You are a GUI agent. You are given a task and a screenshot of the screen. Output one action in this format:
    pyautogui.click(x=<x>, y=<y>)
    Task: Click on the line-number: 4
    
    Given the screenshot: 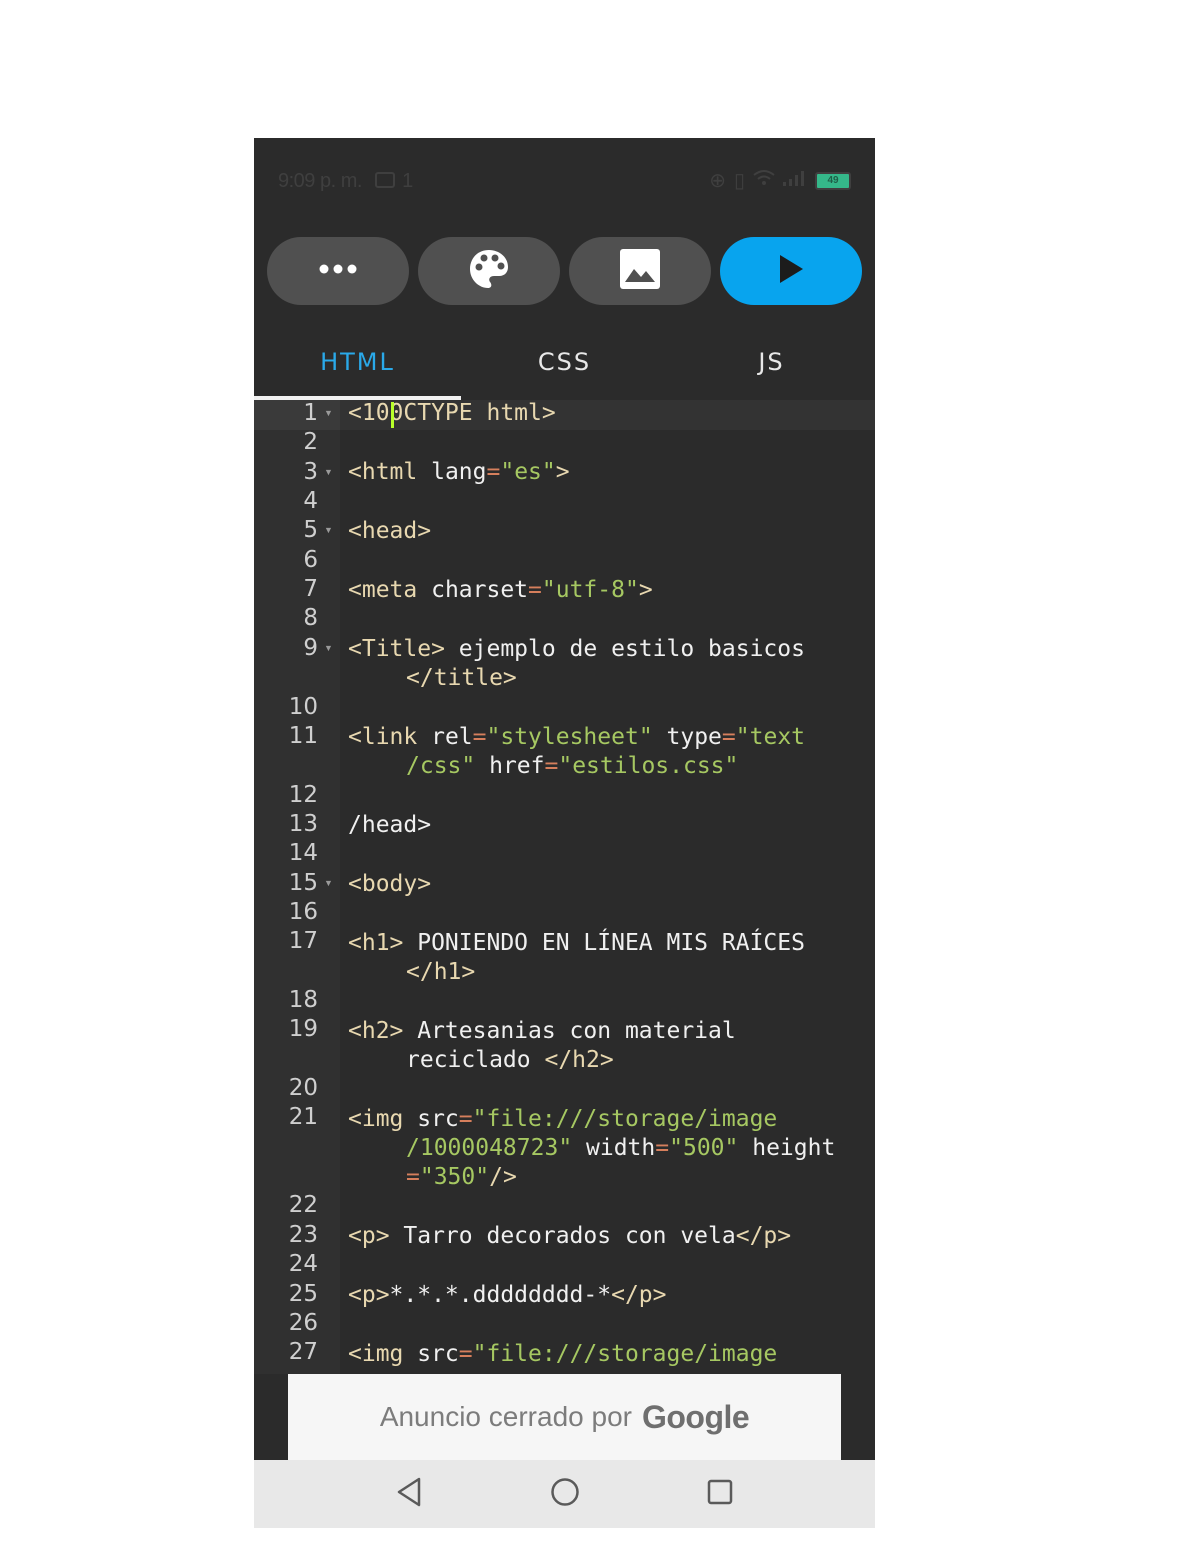 What is the action you would take?
    pyautogui.click(x=310, y=501)
    